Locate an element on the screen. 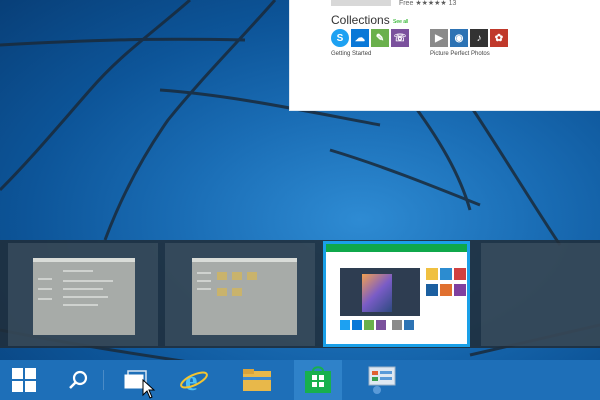  mouse-cursor-icon is located at coordinates (149, 389).